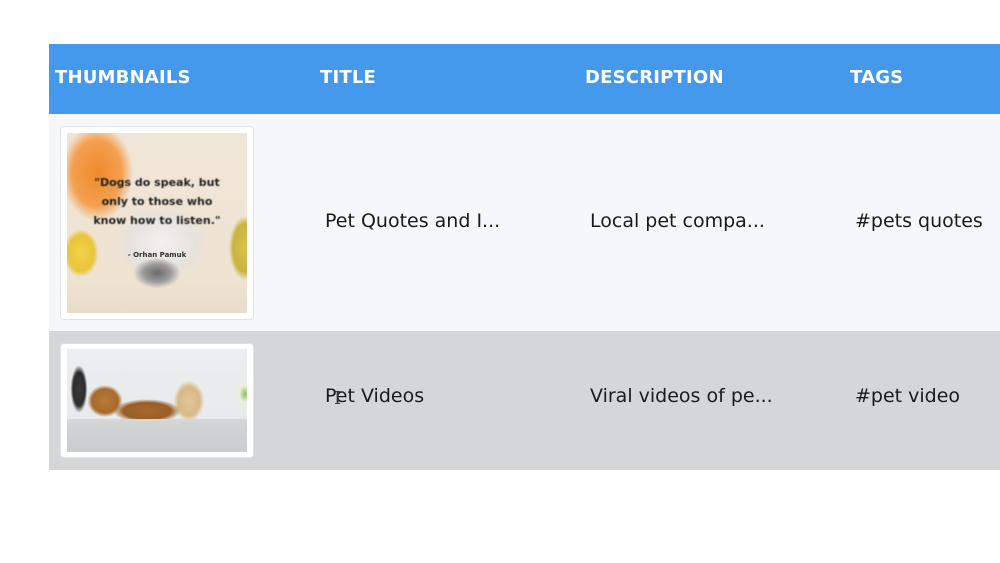  I want to click on column-header-title: TITLE, so click(348, 79).